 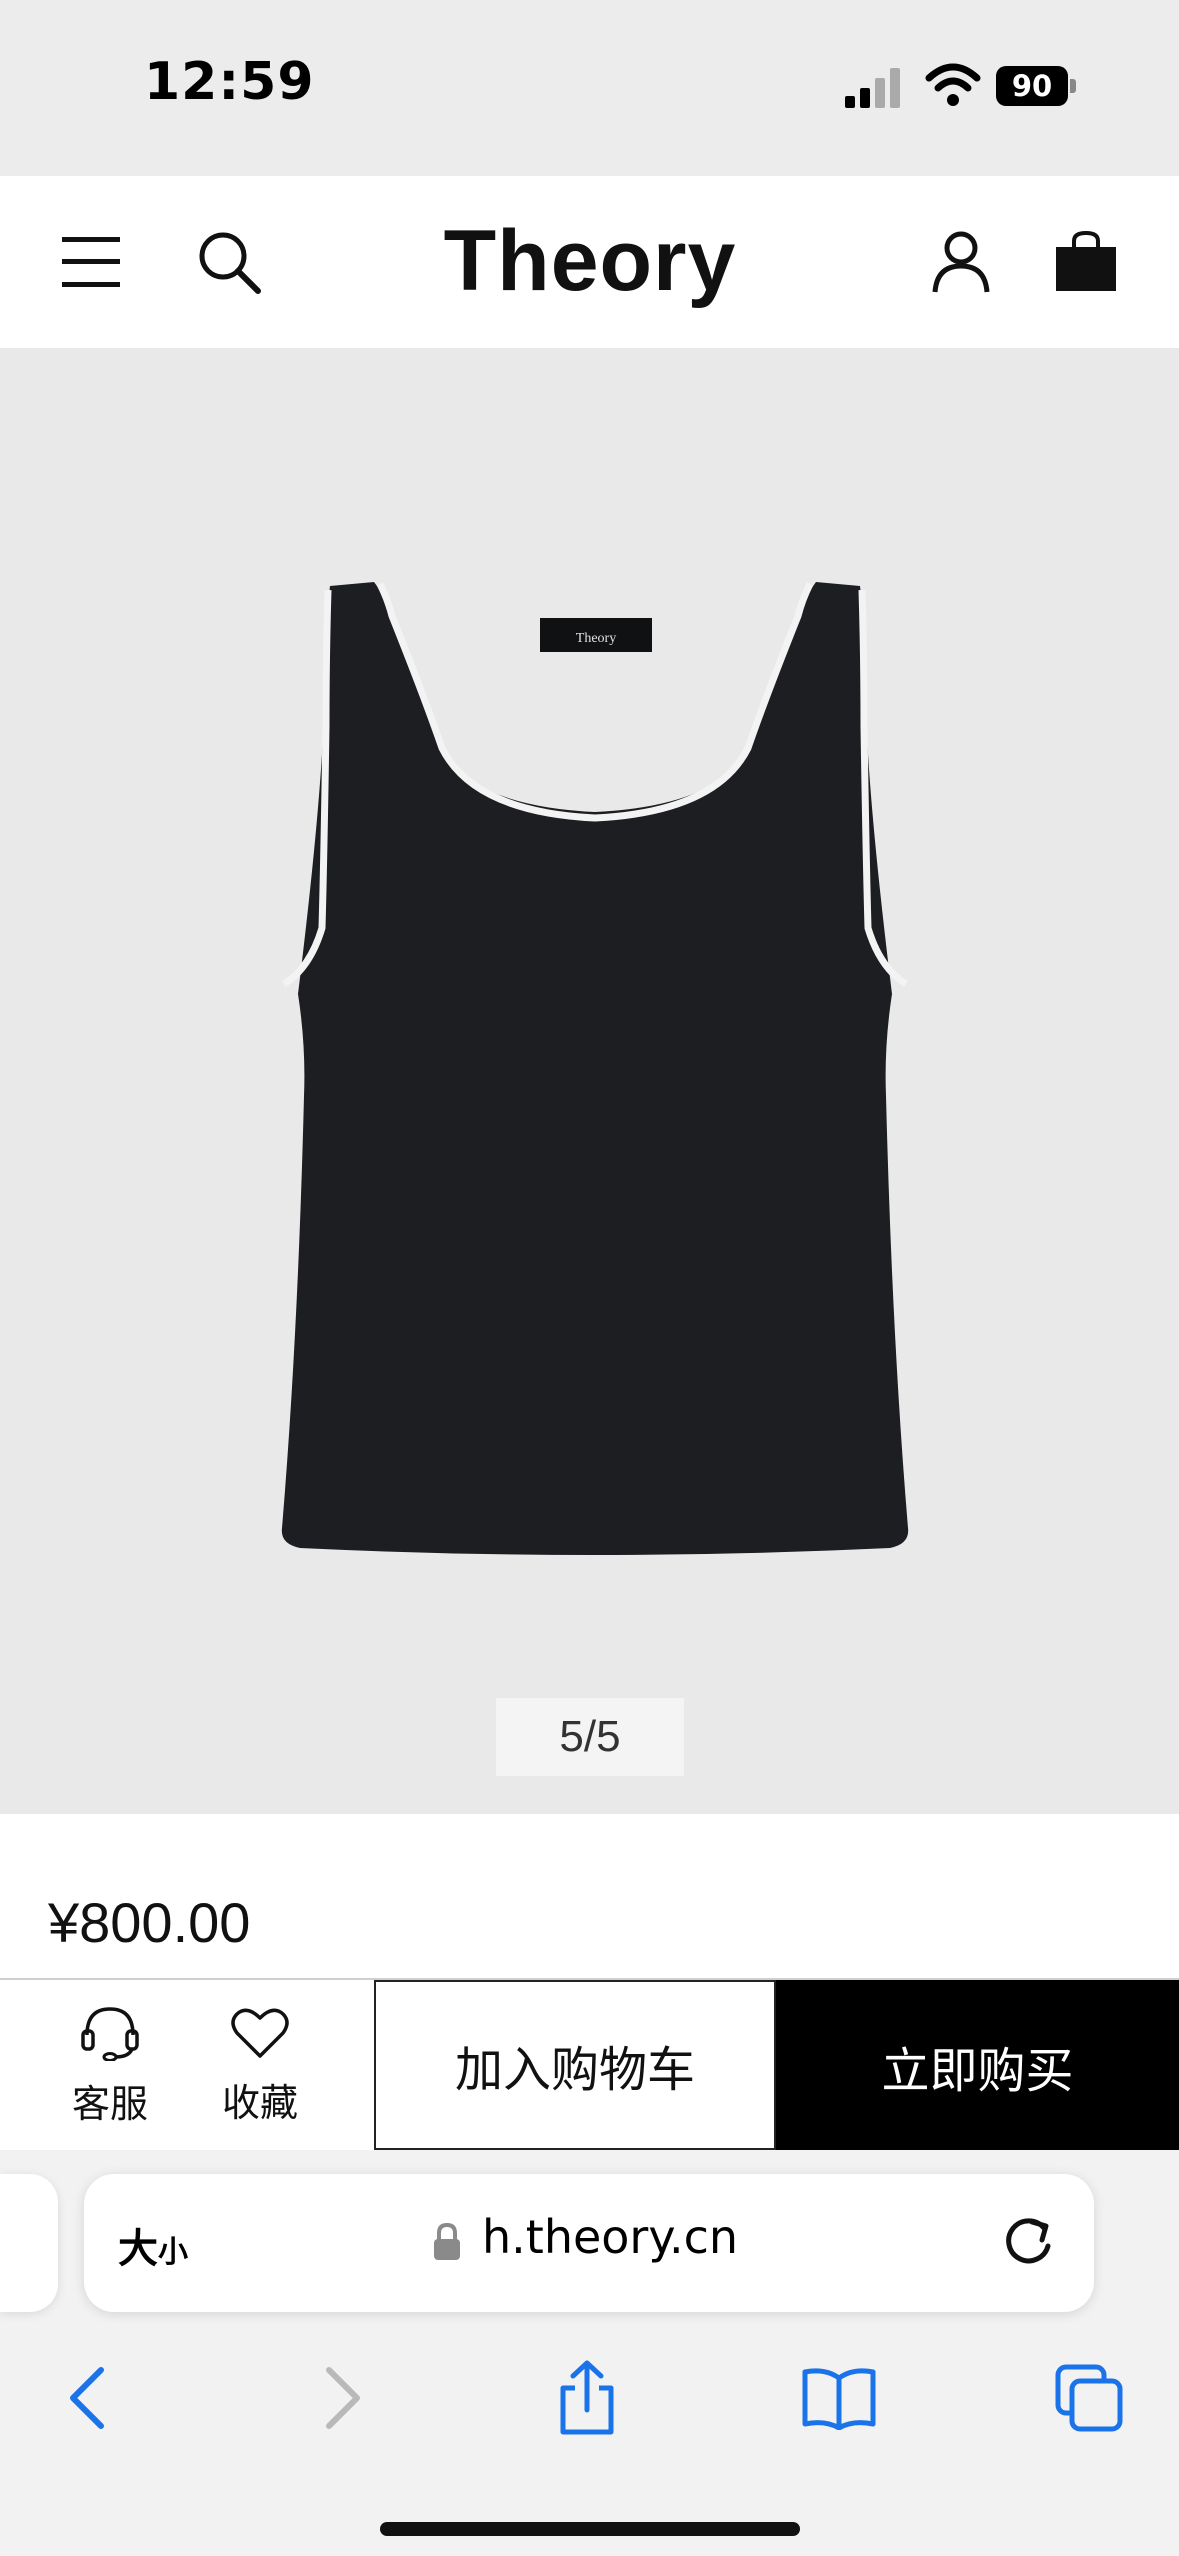 I want to click on site-header: Theory, so click(x=589, y=262).